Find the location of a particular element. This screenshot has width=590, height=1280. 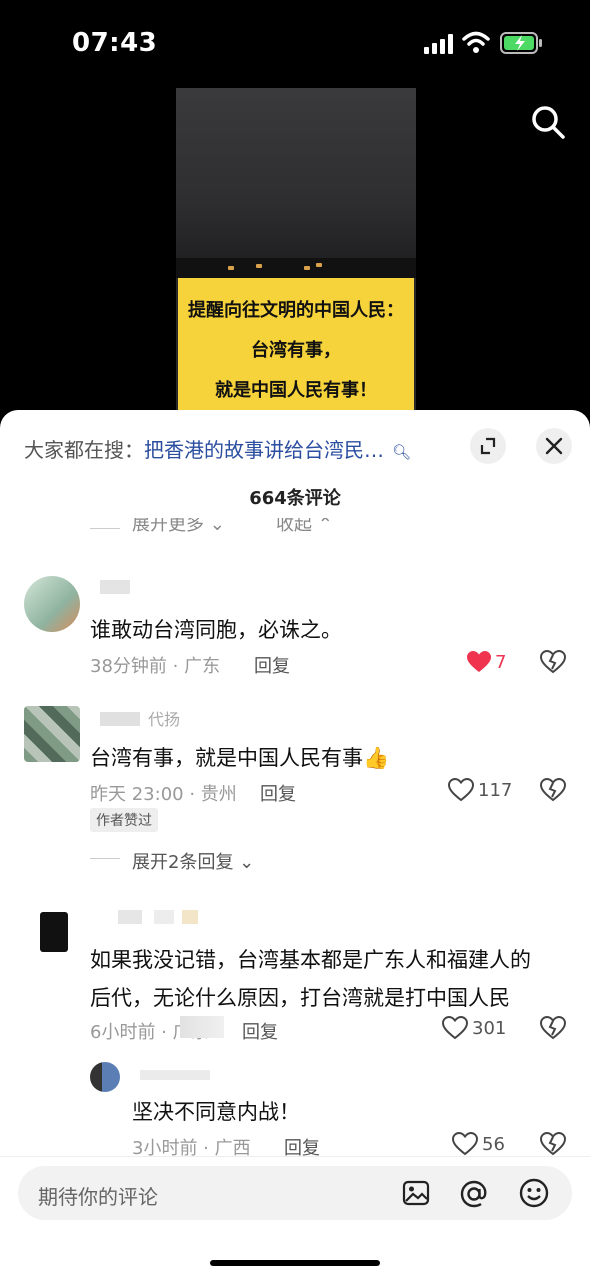

battery-icon is located at coordinates (521, 43).